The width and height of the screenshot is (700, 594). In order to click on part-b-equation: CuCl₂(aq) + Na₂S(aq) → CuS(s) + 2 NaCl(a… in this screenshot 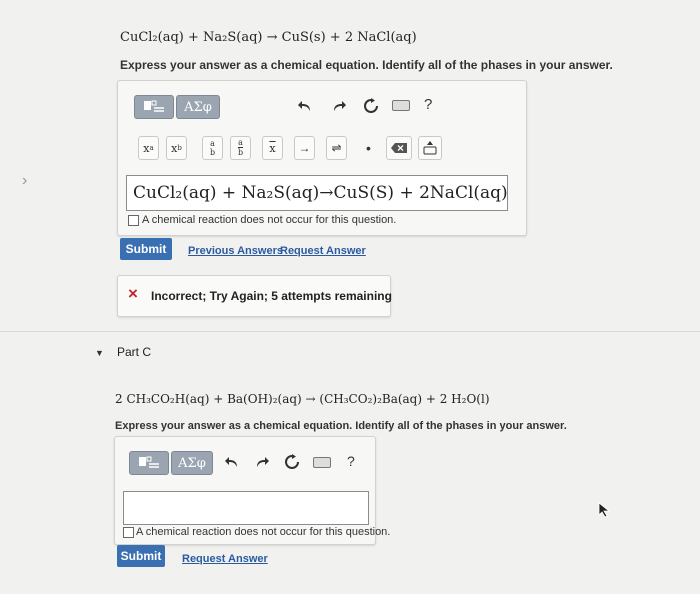, I will do `click(268, 37)`.